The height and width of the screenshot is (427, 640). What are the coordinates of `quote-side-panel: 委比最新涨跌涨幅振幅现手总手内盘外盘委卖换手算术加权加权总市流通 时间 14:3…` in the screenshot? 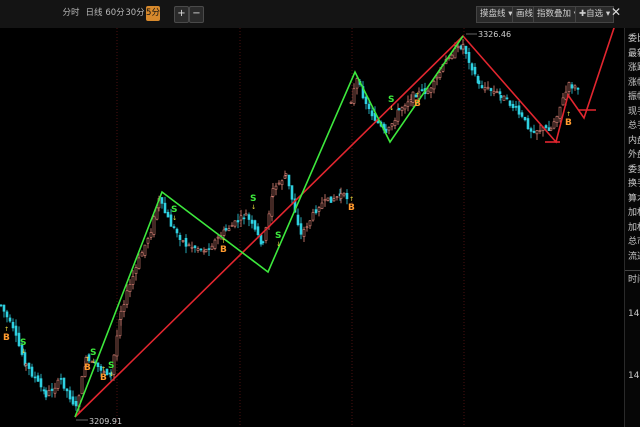 It's located at (632, 227).